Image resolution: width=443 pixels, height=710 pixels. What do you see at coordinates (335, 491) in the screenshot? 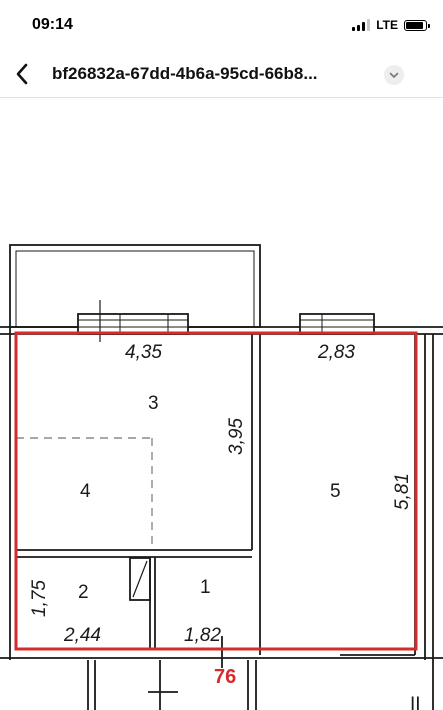
I see `room-5-number: 5` at bounding box center [335, 491].